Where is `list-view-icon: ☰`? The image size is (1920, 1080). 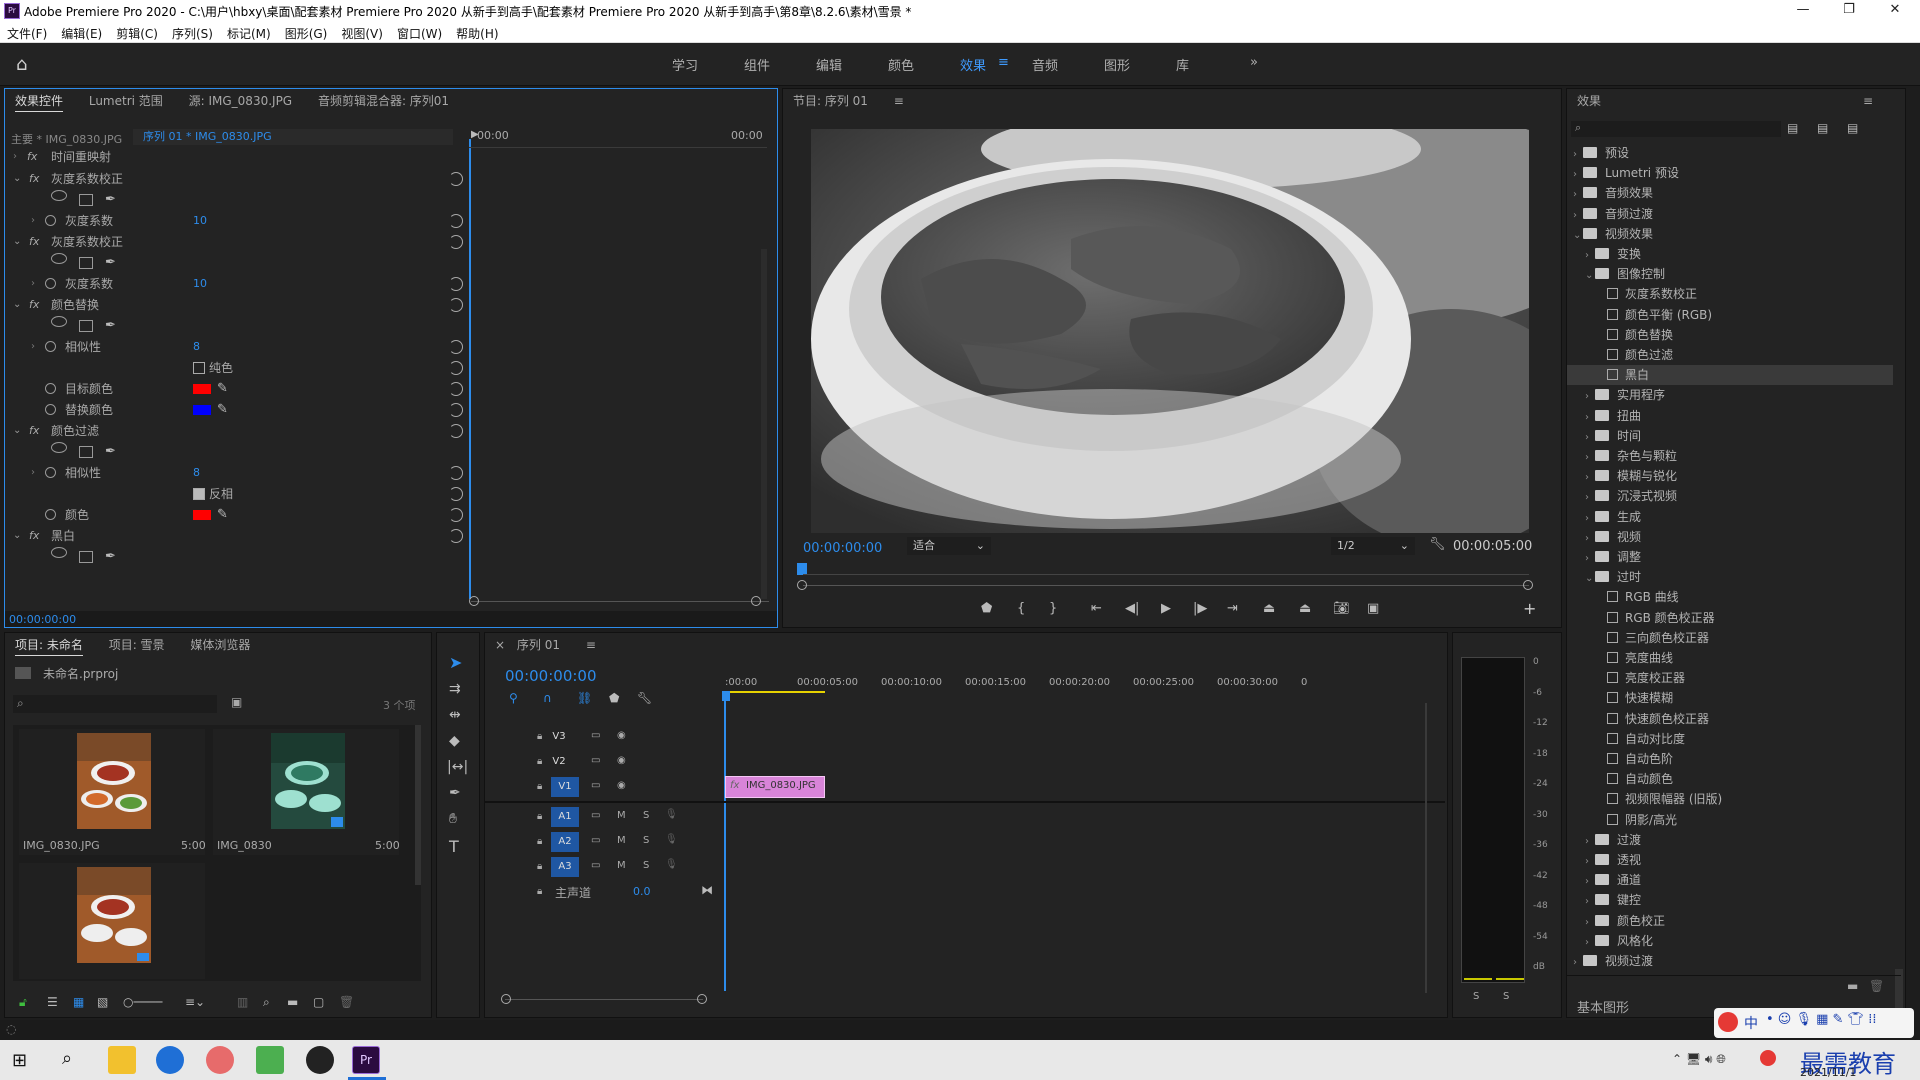
list-view-icon: ☰ is located at coordinates (52, 1002).